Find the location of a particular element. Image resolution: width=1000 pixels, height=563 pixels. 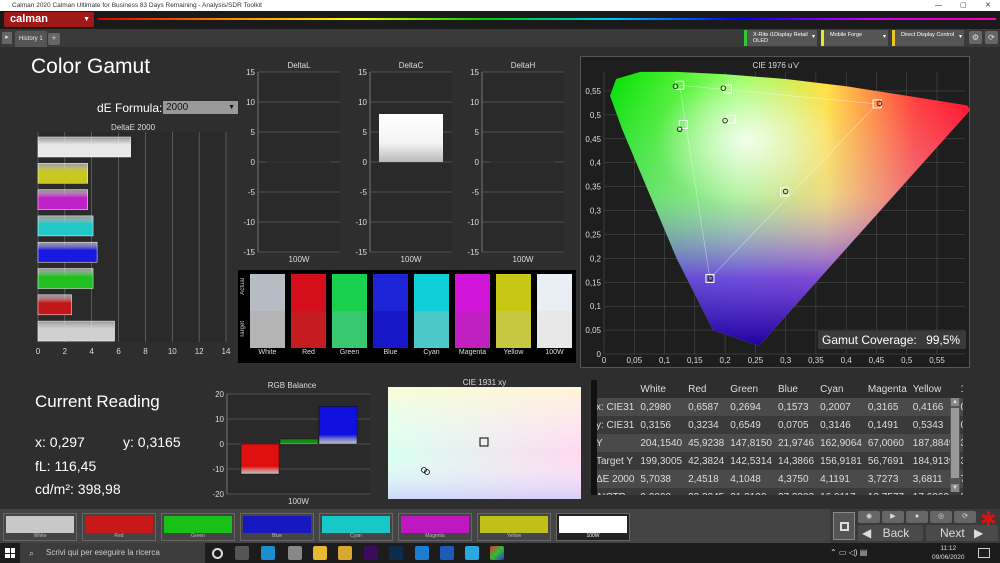

table-cell: 0,6587 is located at coordinates (706, 407).